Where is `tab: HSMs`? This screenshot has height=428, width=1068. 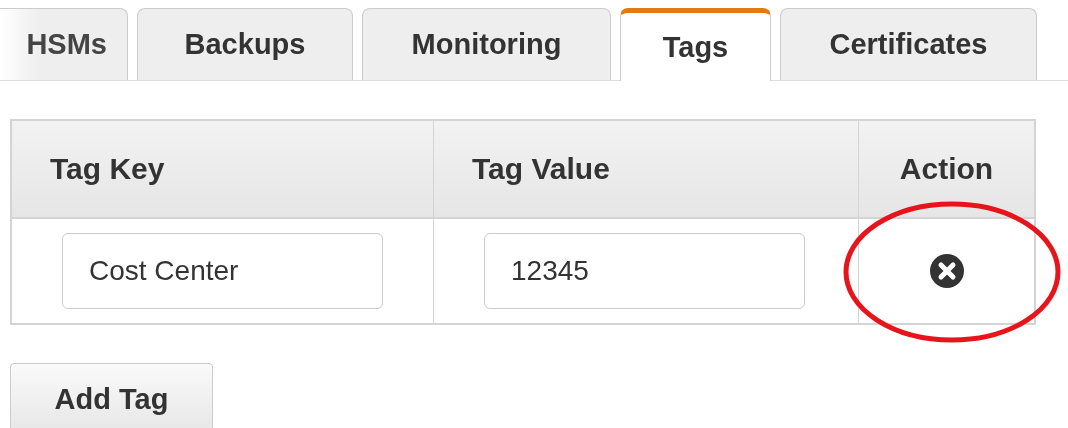 tab: HSMs is located at coordinates (64, 44).